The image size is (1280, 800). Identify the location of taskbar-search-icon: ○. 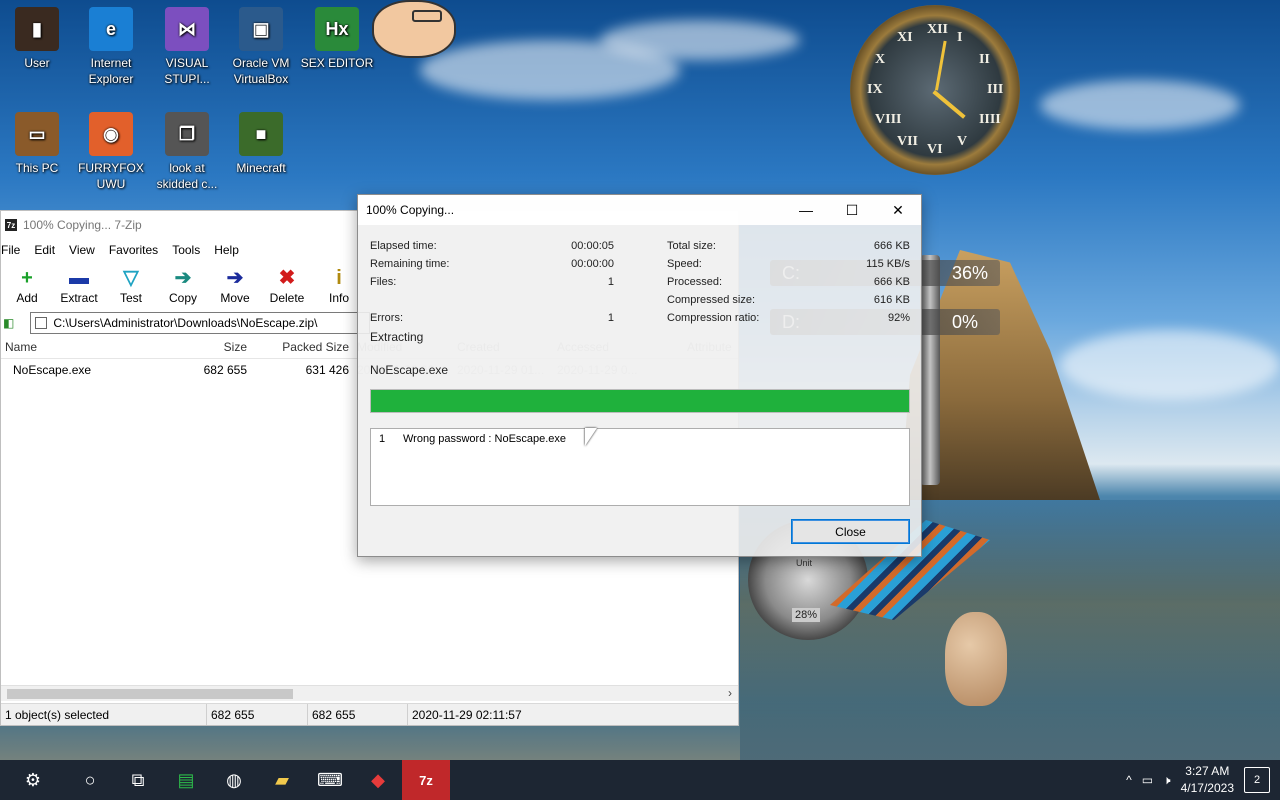
(90, 780).